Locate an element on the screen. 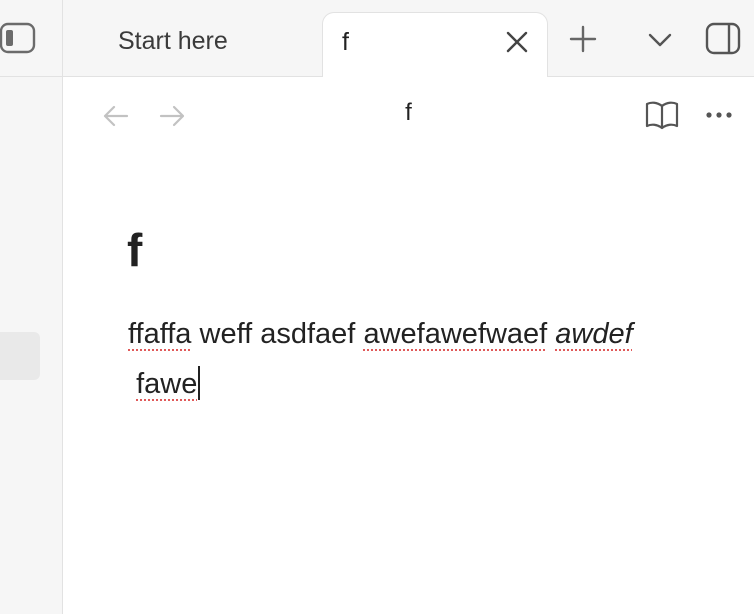 Image resolution: width=754 pixels, height=614 pixels. plus-icon is located at coordinates (583, 39).